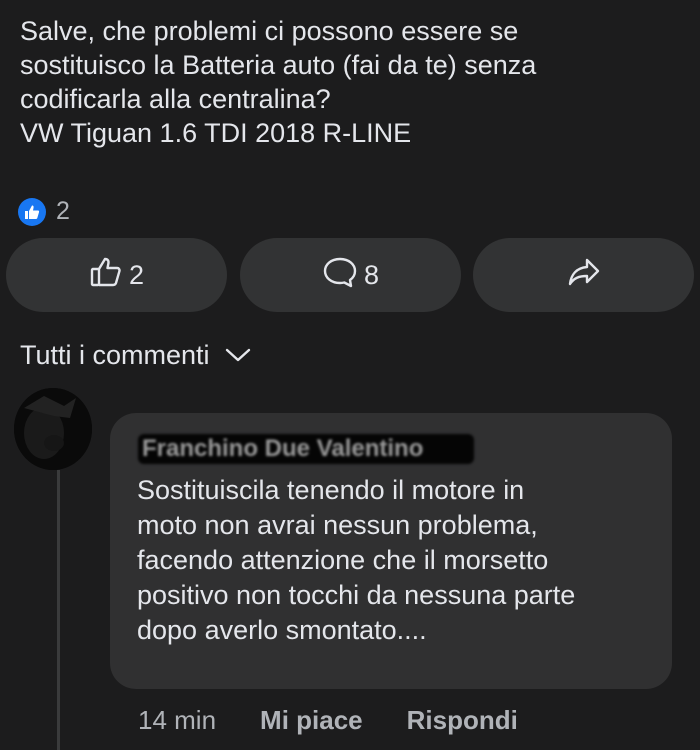  I want to click on comments-filter: Tutti i commenti, so click(136, 355).